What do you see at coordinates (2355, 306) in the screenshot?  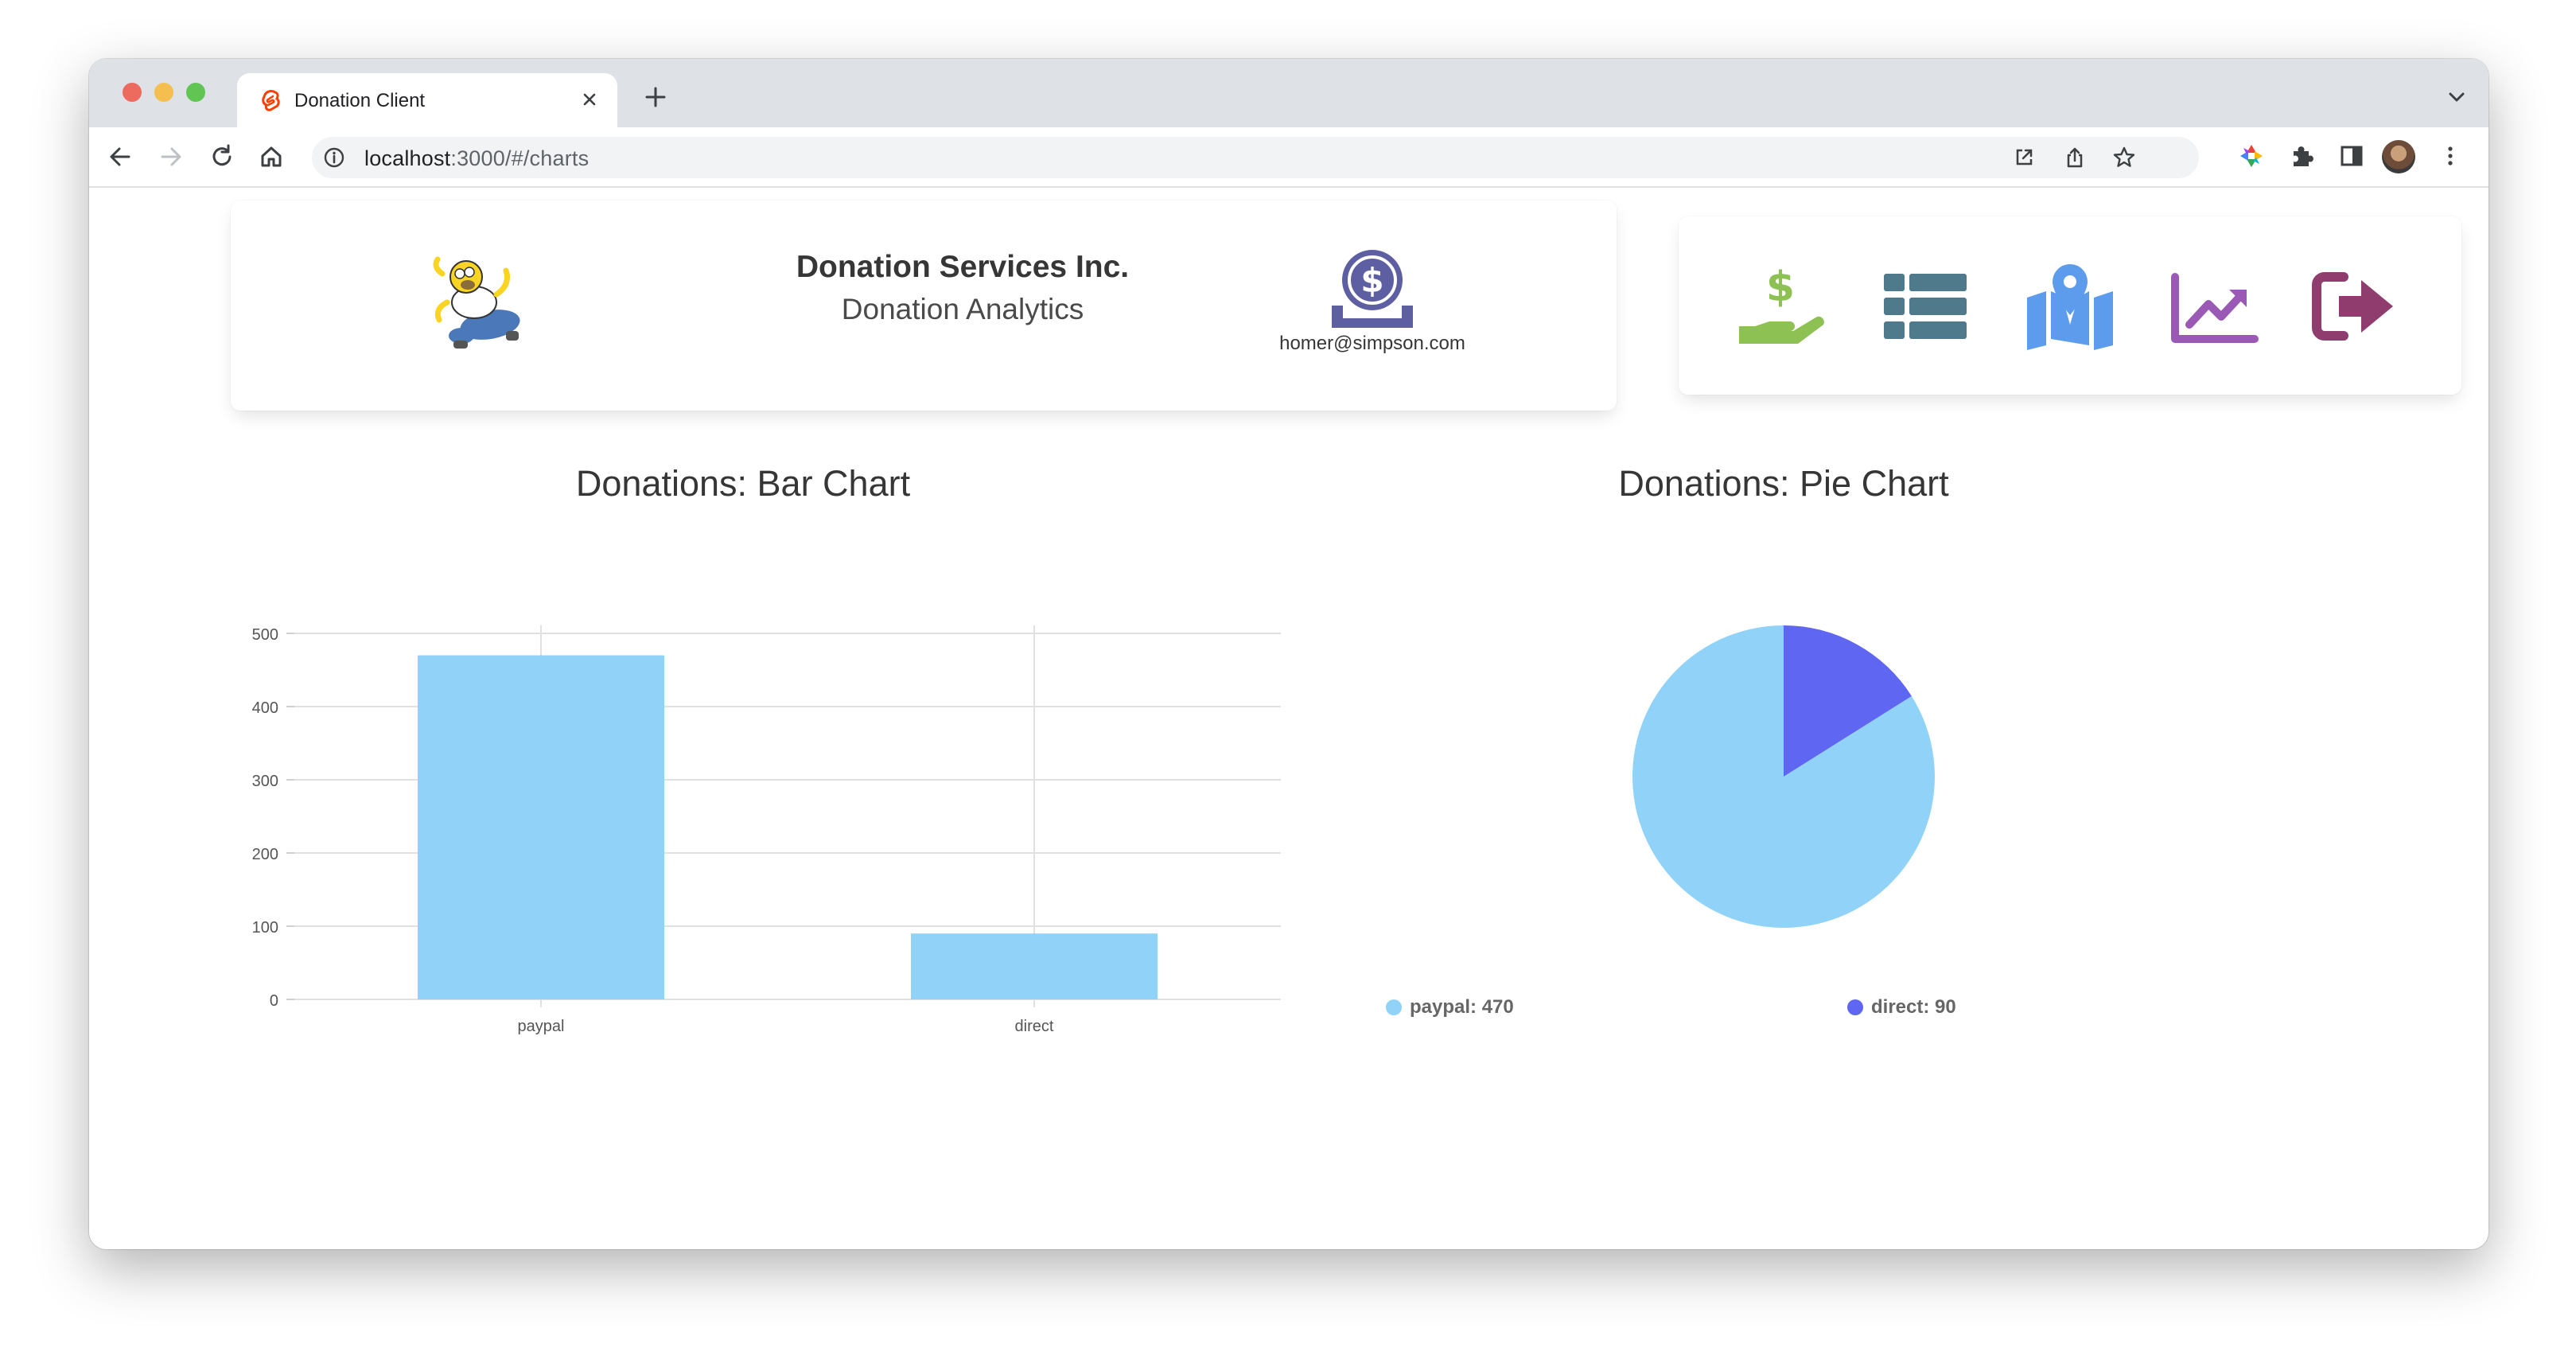 I see `sign-out-icon` at bounding box center [2355, 306].